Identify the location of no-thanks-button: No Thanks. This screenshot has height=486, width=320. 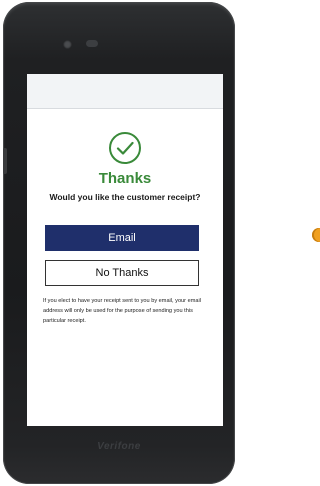
(122, 273).